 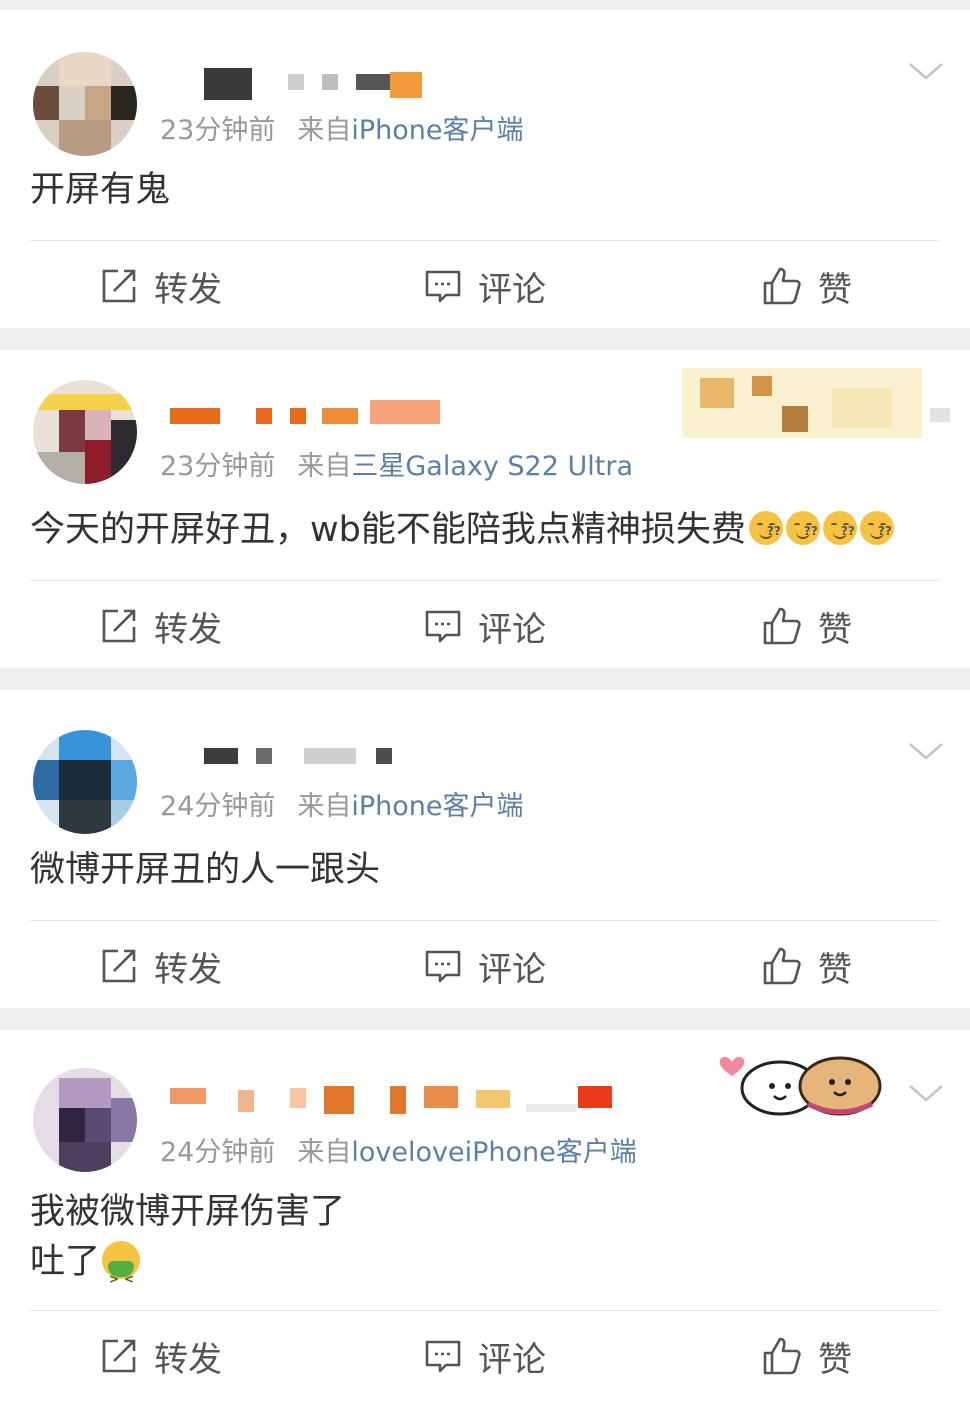 I want to click on post-source: 三星Galaxy S22 Ultra, so click(x=492, y=466).